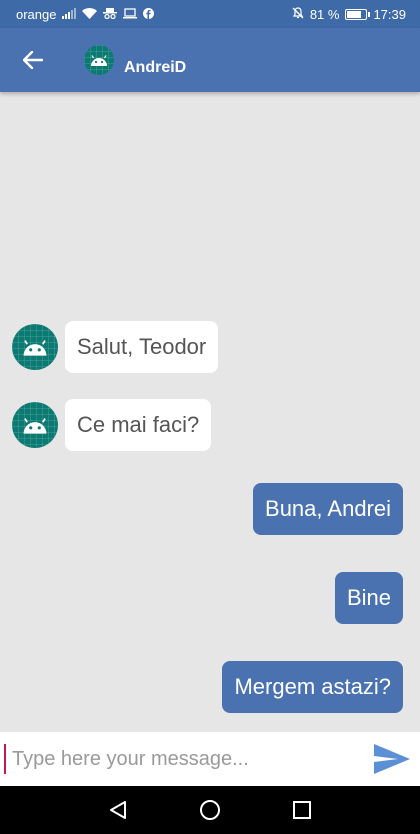 Image resolution: width=420 pixels, height=834 pixels. Describe the element at coordinates (36, 14) in the screenshot. I see `carrier-label: orange` at that location.